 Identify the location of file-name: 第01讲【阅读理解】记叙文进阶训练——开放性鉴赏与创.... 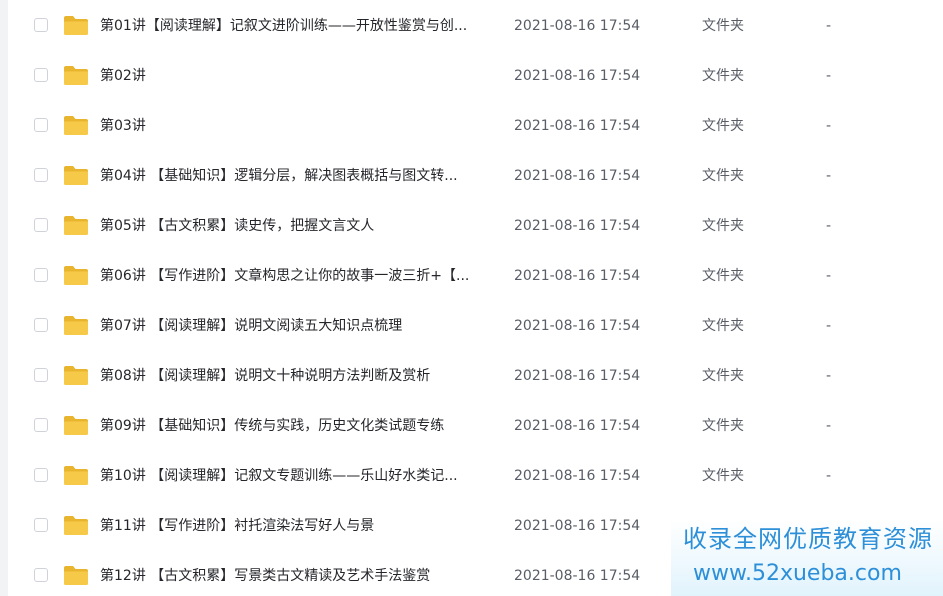
(300, 26).